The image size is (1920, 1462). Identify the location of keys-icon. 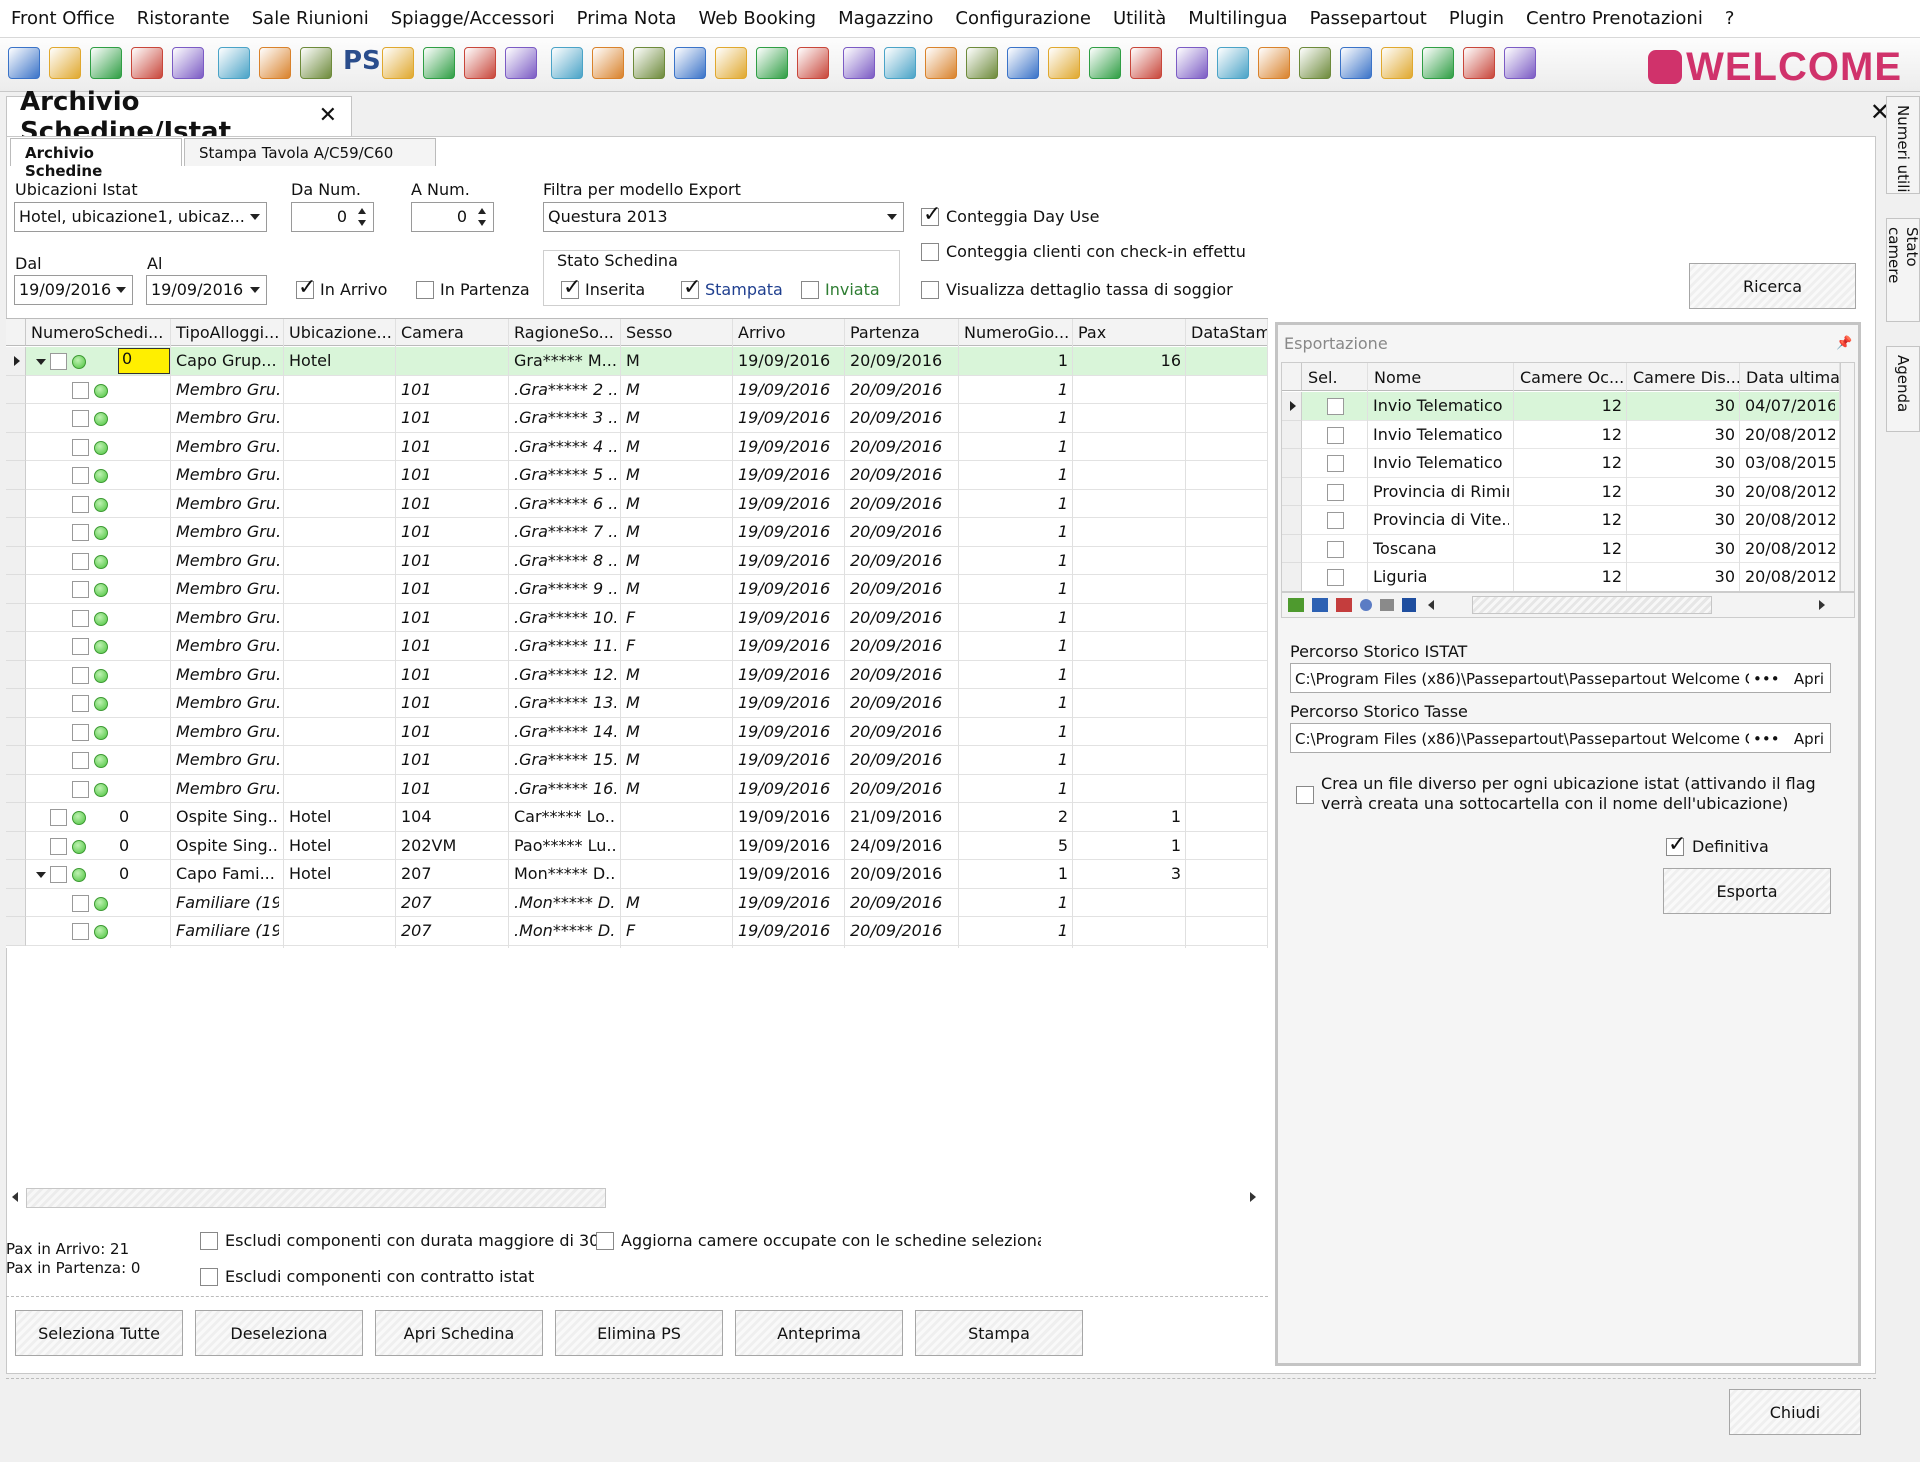
(608, 63).